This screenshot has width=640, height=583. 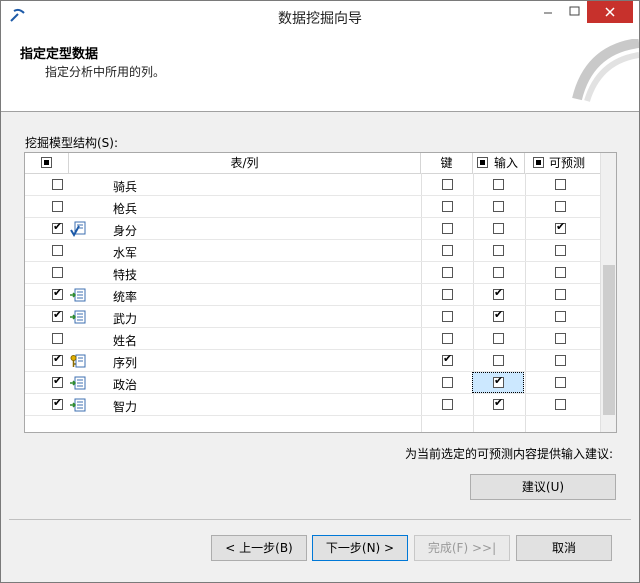 I want to click on header-input-cell: 输入, so click(x=499, y=163).